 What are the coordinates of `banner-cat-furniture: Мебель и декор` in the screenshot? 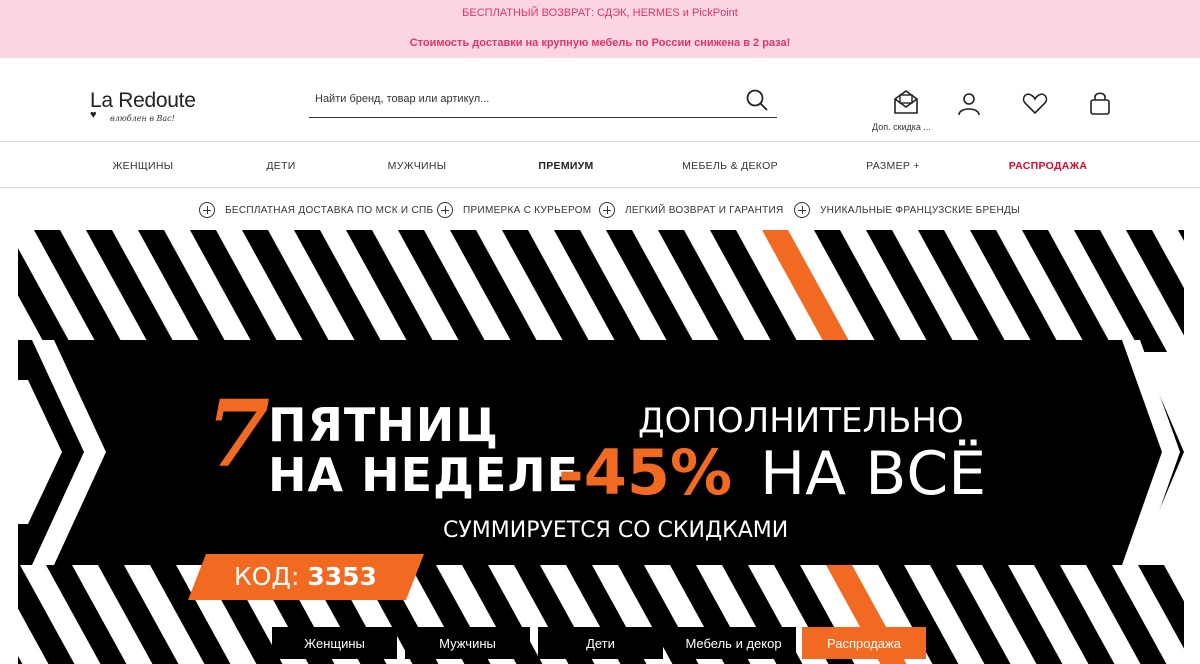 It's located at (733, 643).